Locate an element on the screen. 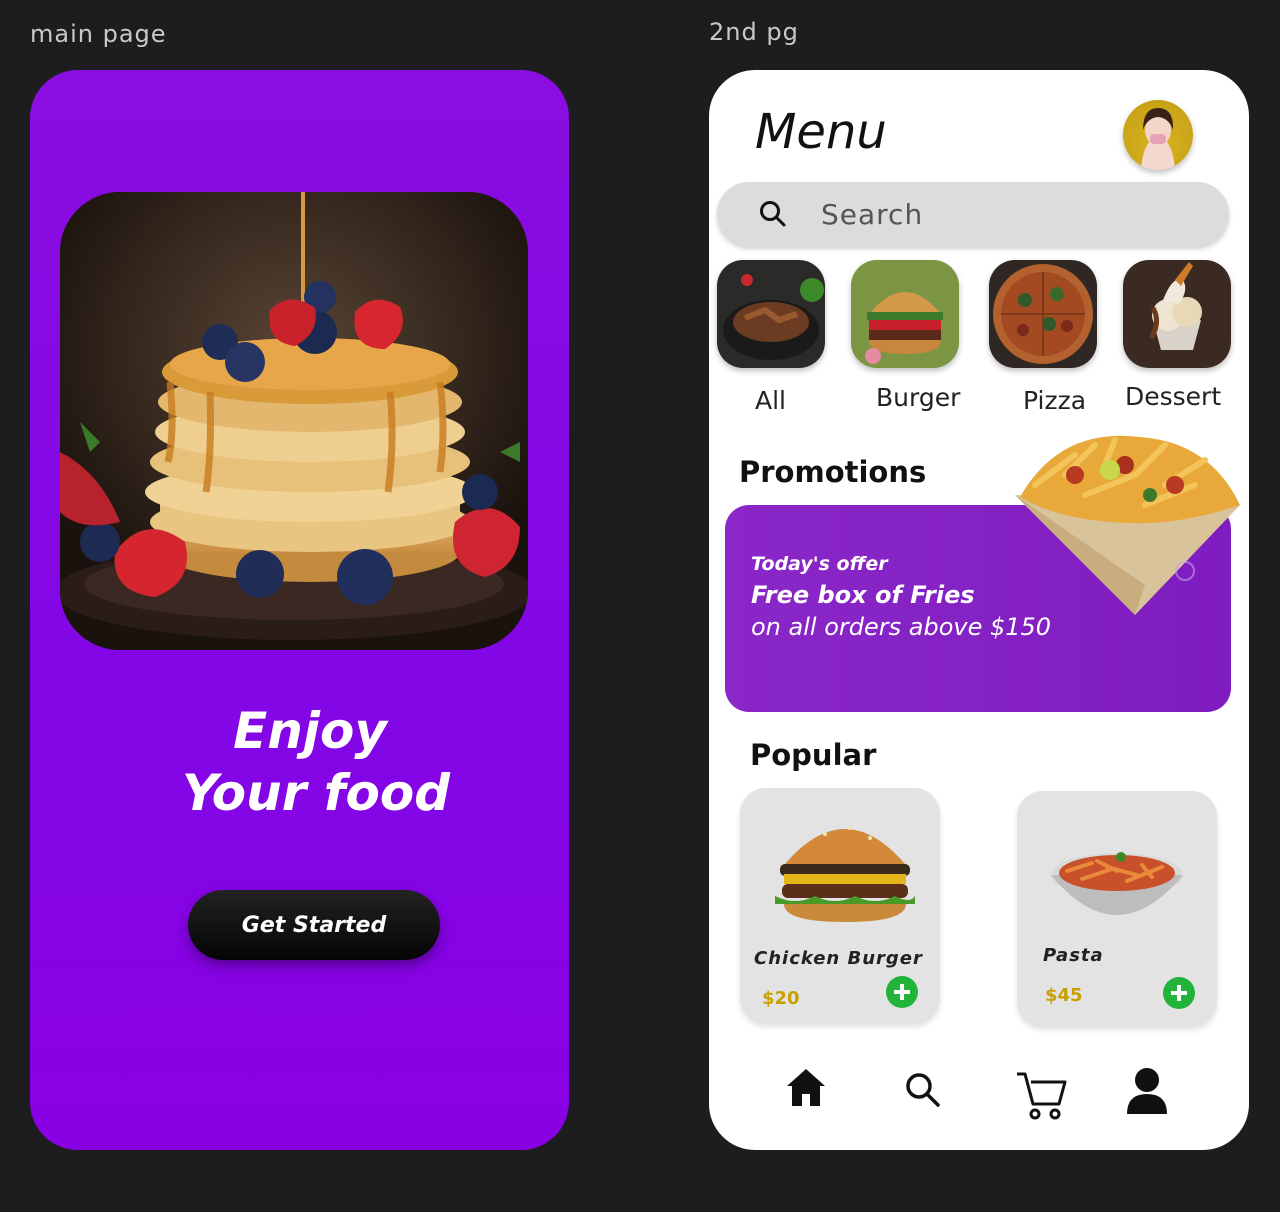 Image resolution: width=1280 pixels, height=1212 pixels. cart-icon is located at coordinates (1041, 1098).